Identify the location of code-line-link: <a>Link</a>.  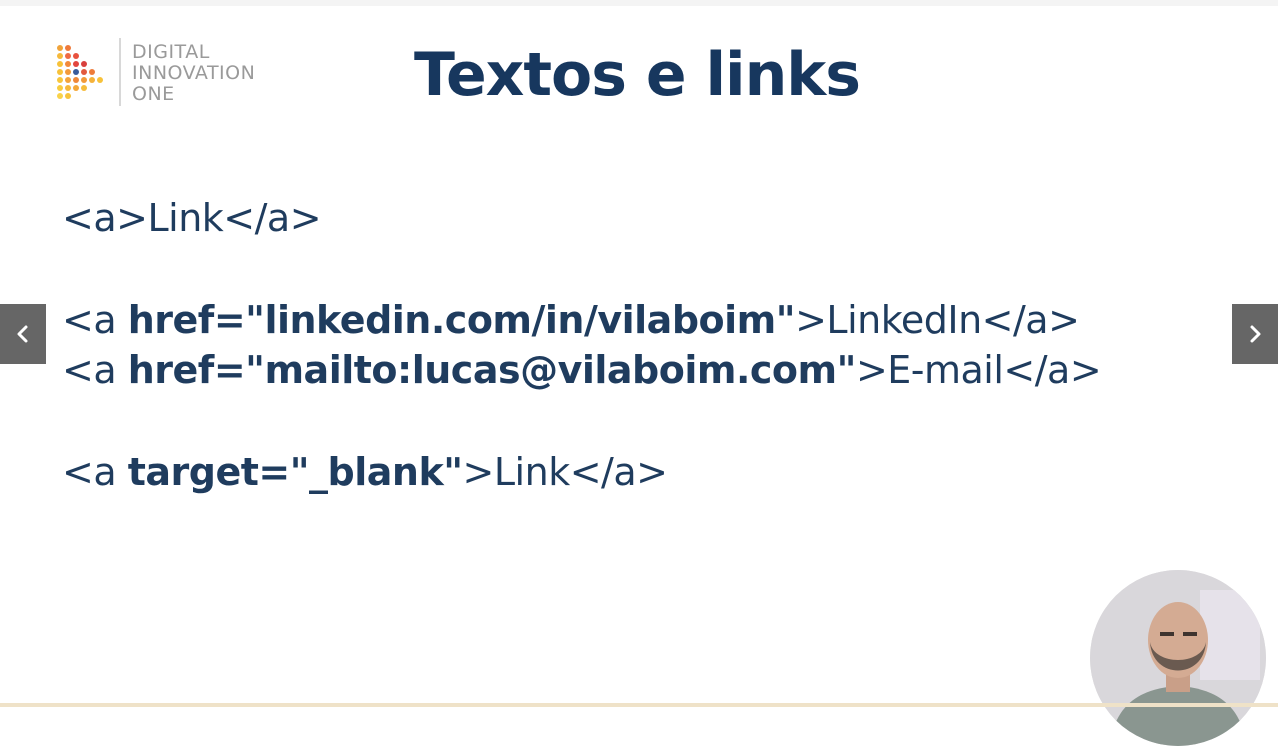
(192, 218).